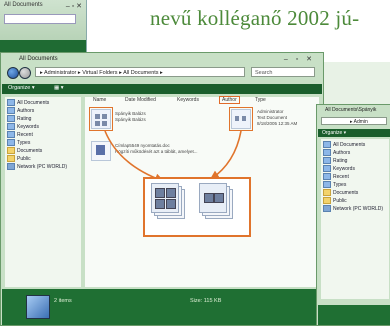 This screenshot has height=326, width=390. What do you see at coordinates (206, 301) in the screenshot?
I see `size-info: Size: 115 KB` at bounding box center [206, 301].